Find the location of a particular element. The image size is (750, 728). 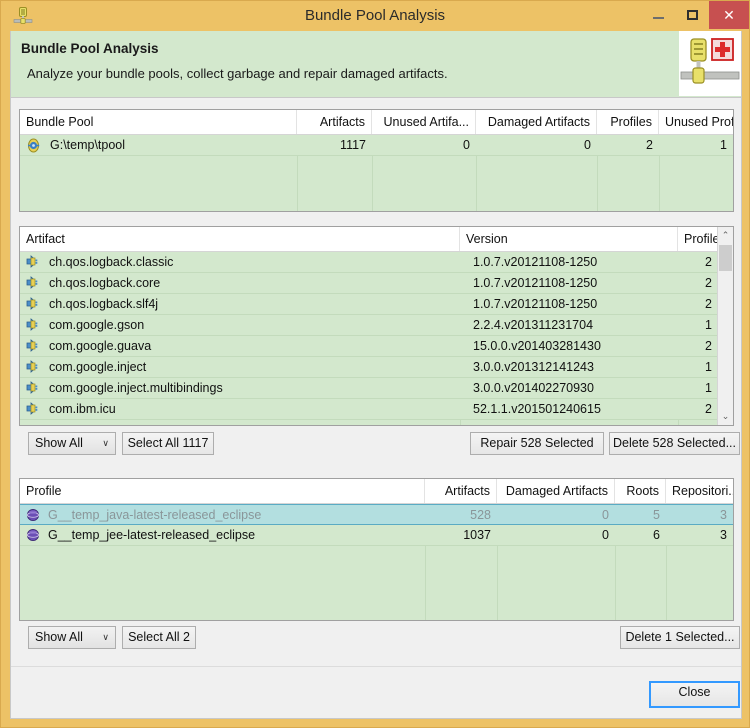

artifact-name: com.google.inject is located at coordinates (98, 367).